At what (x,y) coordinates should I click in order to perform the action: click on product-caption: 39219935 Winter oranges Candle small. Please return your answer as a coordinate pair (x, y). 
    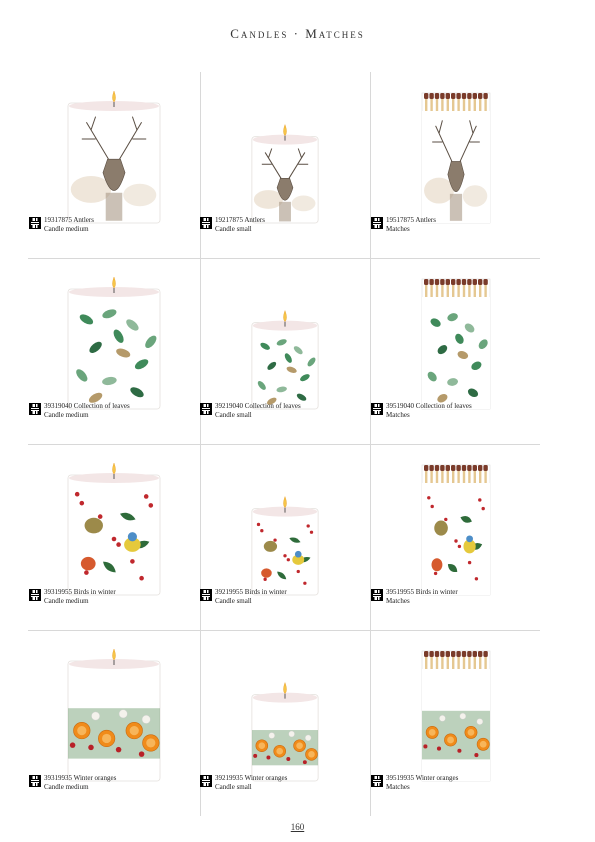
    Looking at the image, I should click on (285, 786).